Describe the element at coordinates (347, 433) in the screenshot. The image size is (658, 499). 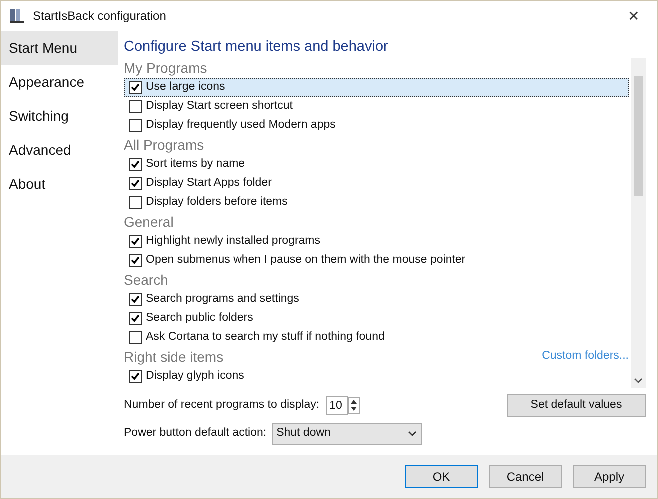
I see `power-action-dropdown: Shut down` at that location.